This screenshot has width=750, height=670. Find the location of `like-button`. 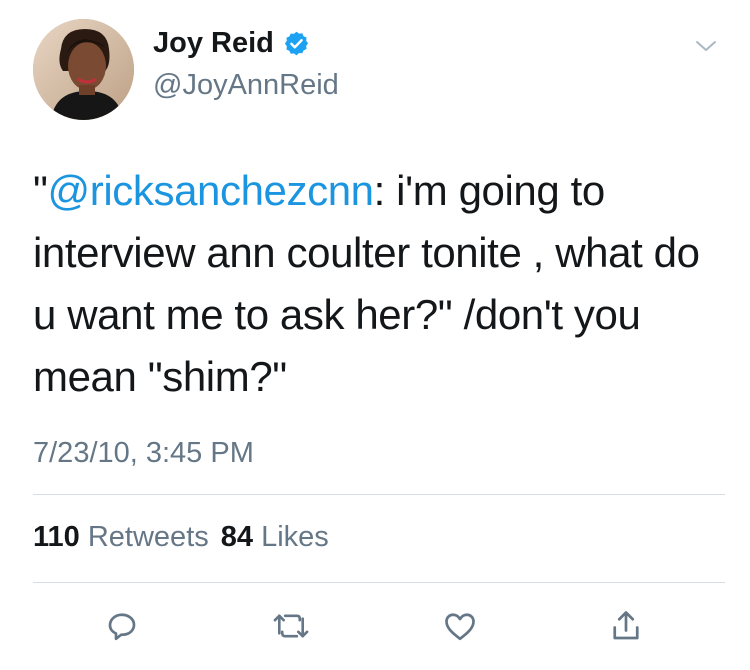

like-button is located at coordinates (460, 626).